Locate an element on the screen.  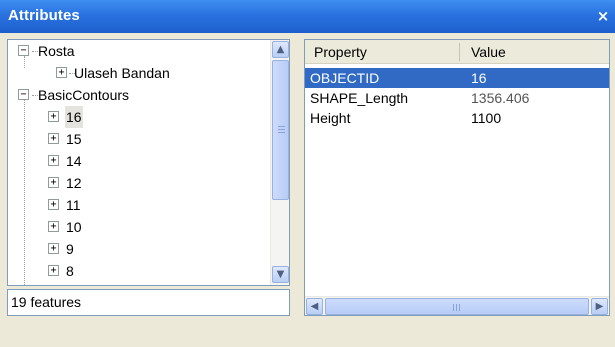
column-divider is located at coordinates (459, 52).